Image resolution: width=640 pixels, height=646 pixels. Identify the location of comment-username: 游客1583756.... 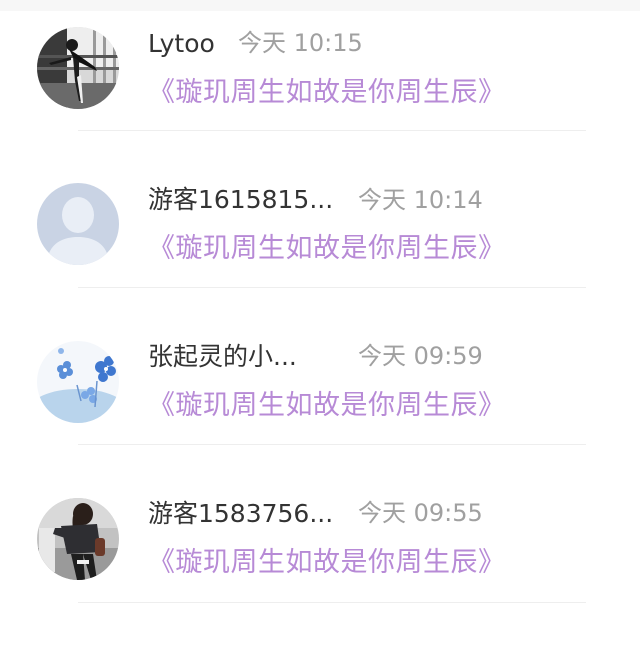
(240, 514).